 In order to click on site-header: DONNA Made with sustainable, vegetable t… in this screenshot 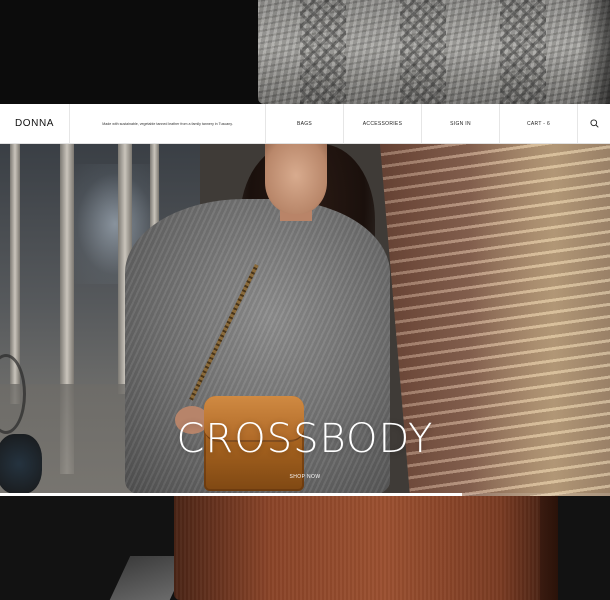, I will do `click(305, 124)`.